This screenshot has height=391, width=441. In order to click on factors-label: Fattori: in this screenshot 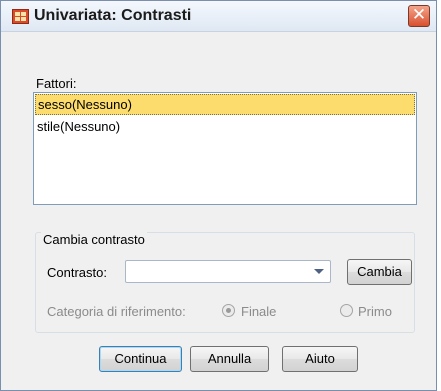, I will do `click(56, 83)`.